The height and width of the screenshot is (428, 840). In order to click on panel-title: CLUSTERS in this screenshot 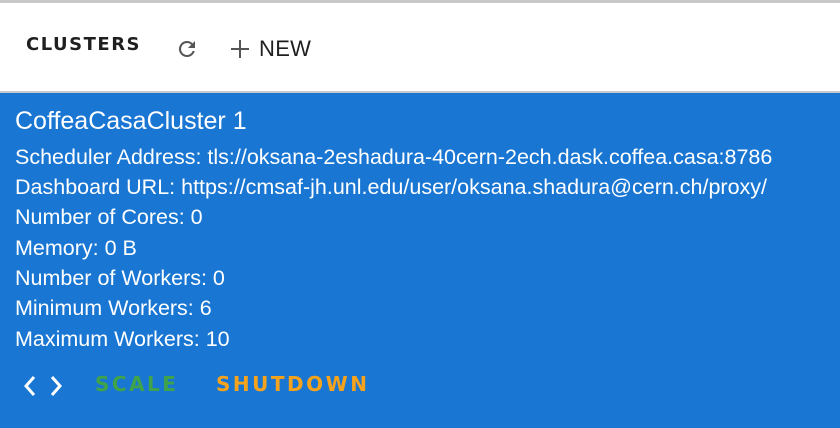, I will do `click(84, 44)`.